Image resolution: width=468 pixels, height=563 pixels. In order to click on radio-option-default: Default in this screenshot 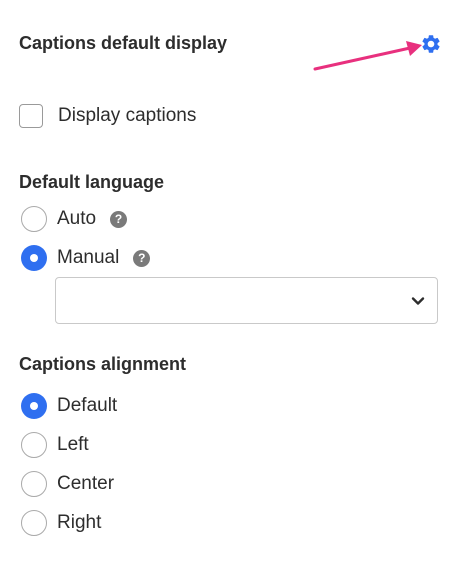, I will do `click(69, 406)`.